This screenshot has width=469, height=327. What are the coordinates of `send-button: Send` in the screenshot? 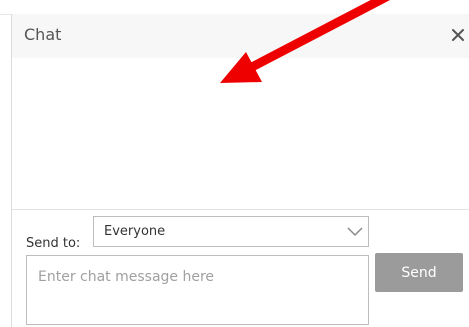 It's located at (419, 272).